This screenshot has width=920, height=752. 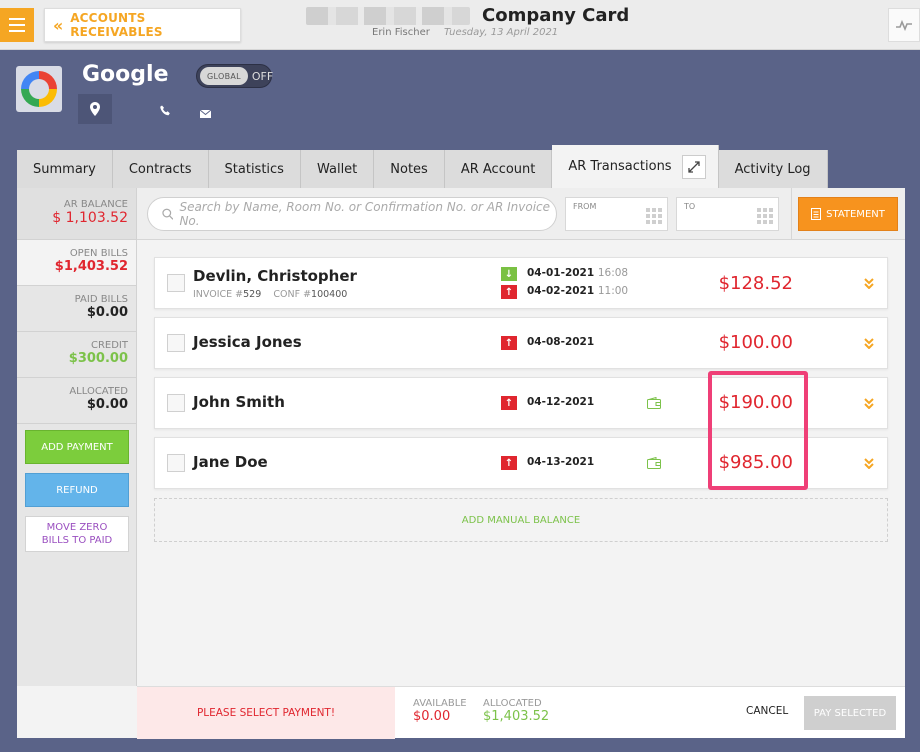 What do you see at coordinates (77, 534) in the screenshot?
I see `move-zero-bills-to-paid-button: MOVE ZERO BILLS TO PAID` at bounding box center [77, 534].